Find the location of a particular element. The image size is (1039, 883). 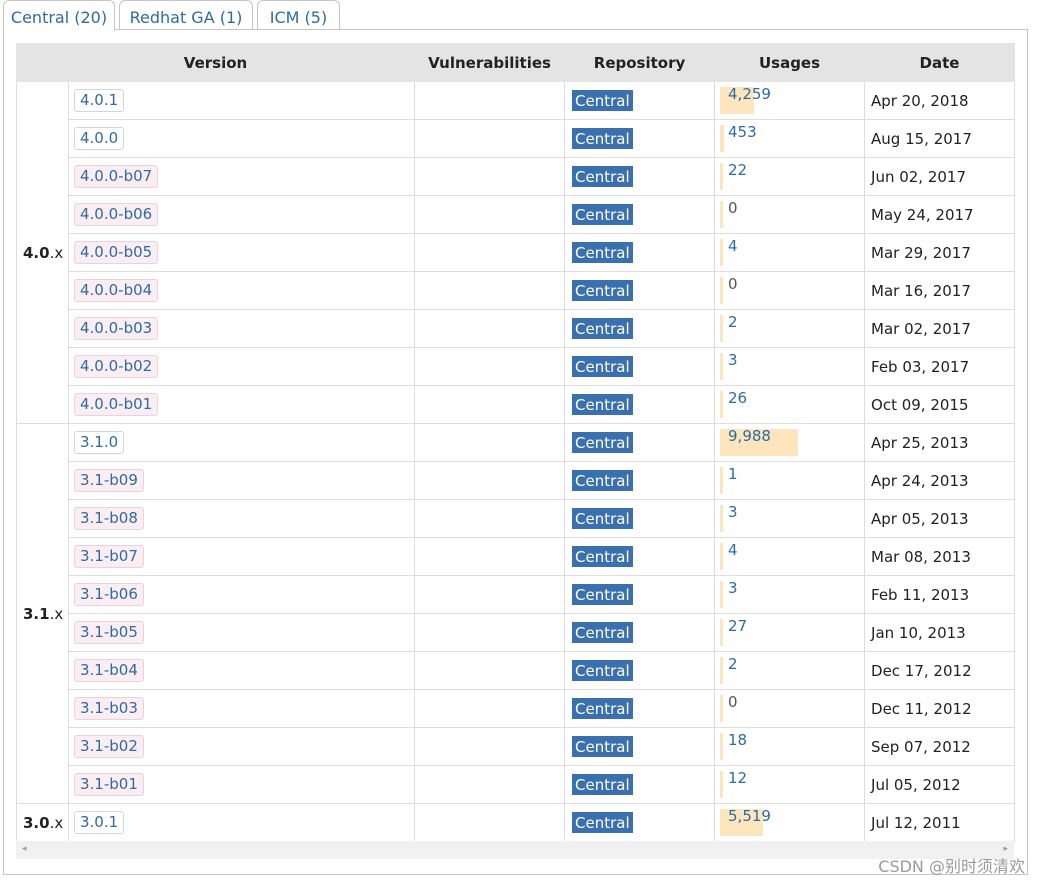

version-link: 3.0.1 is located at coordinates (99, 822).